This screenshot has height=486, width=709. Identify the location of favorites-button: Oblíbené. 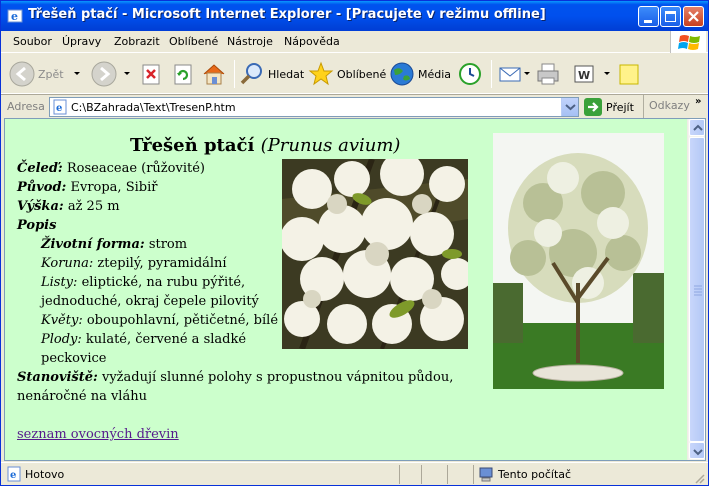
(347, 74).